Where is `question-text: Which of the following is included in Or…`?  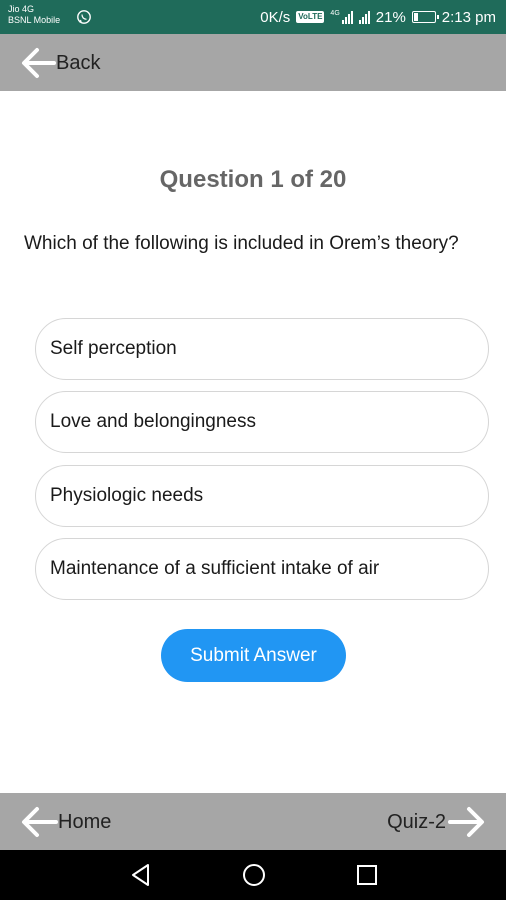
question-text: Which of the following is included in Or… is located at coordinates (241, 243).